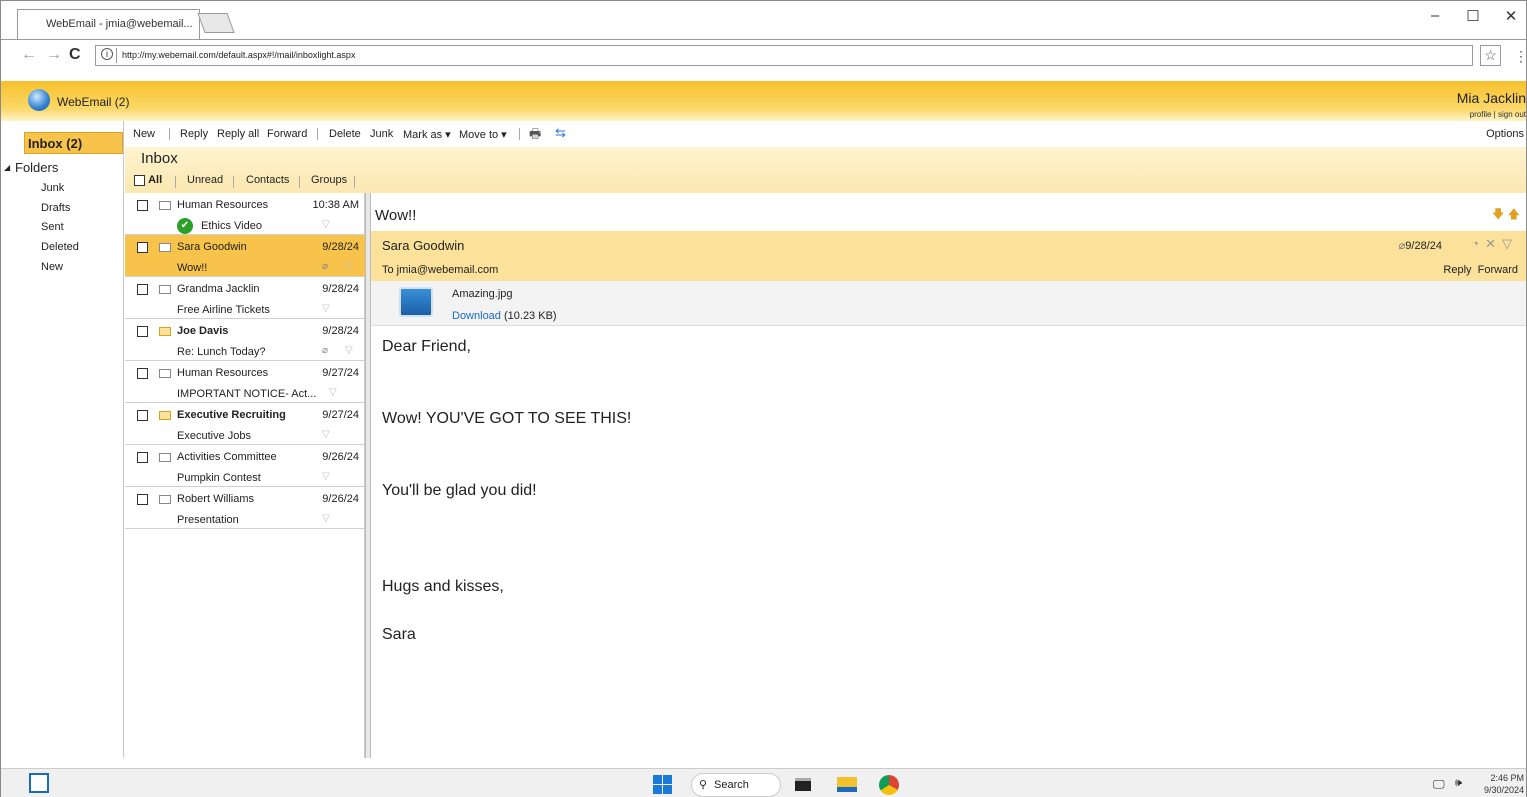 This screenshot has width=1527, height=797. Describe the element at coordinates (29, 55) in the screenshot. I see `back-arrow-icon: ←` at that location.